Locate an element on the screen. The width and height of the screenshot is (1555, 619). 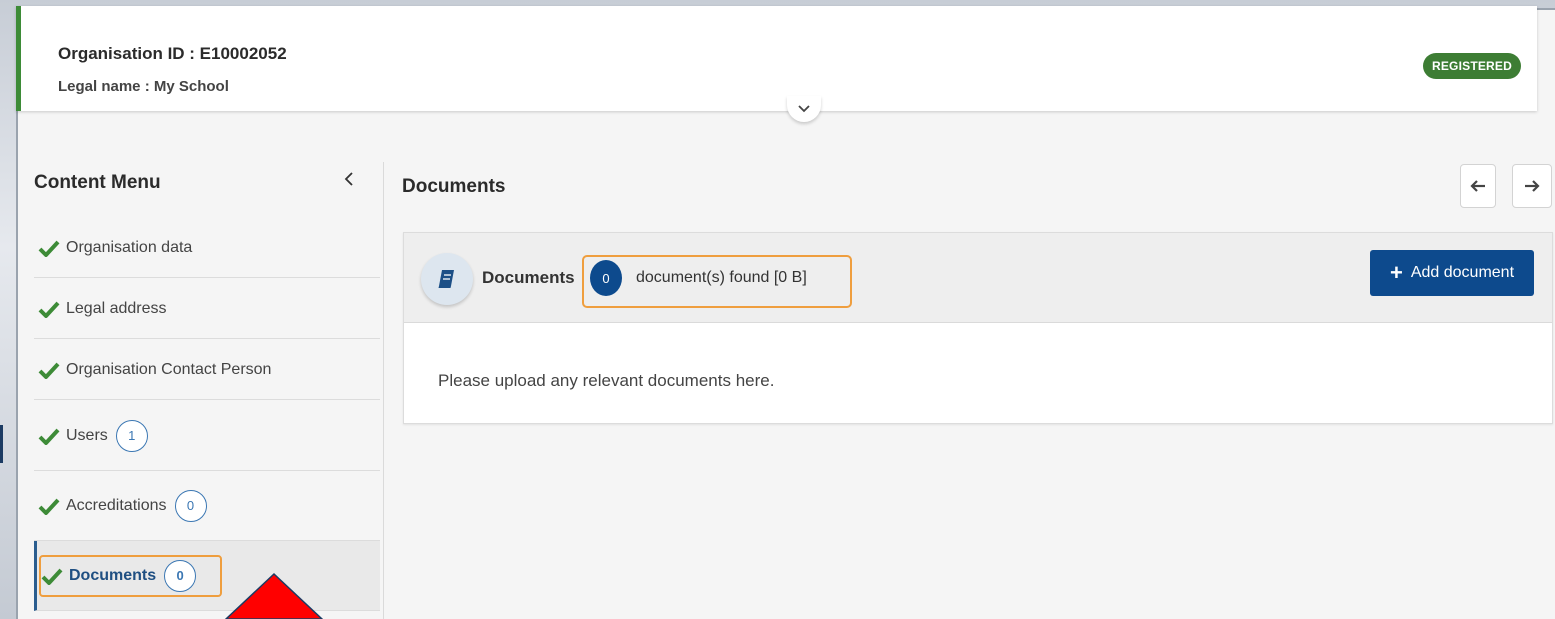
sidebar-item-users: Users 1 is located at coordinates (207, 436).